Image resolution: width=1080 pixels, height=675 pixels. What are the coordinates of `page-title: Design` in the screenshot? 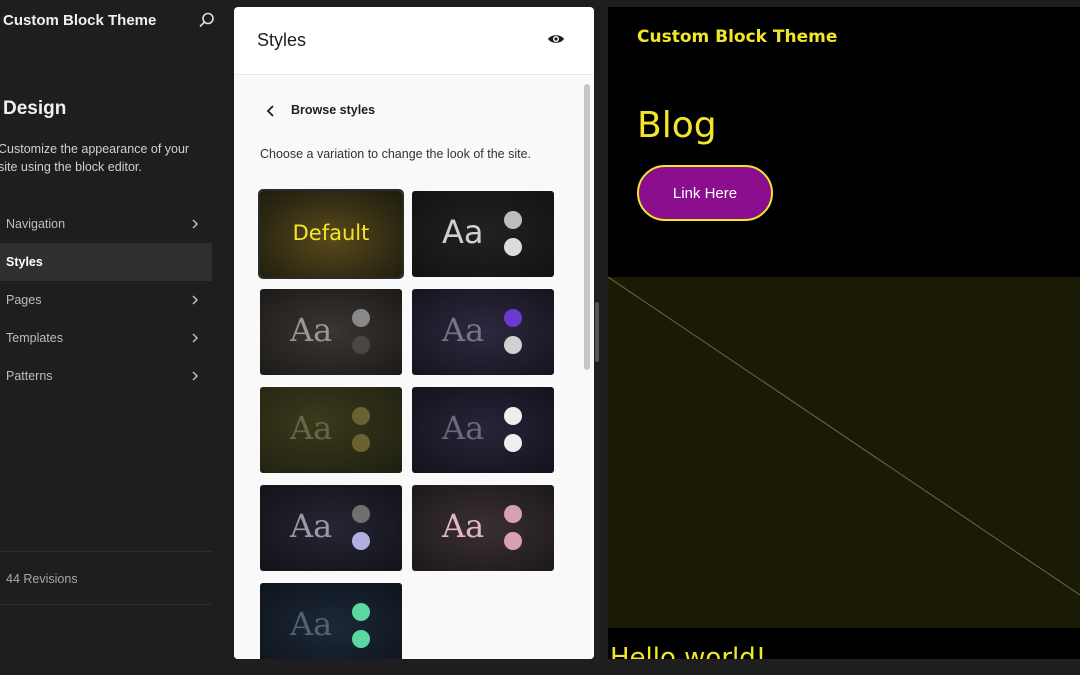 It's located at (35, 108).